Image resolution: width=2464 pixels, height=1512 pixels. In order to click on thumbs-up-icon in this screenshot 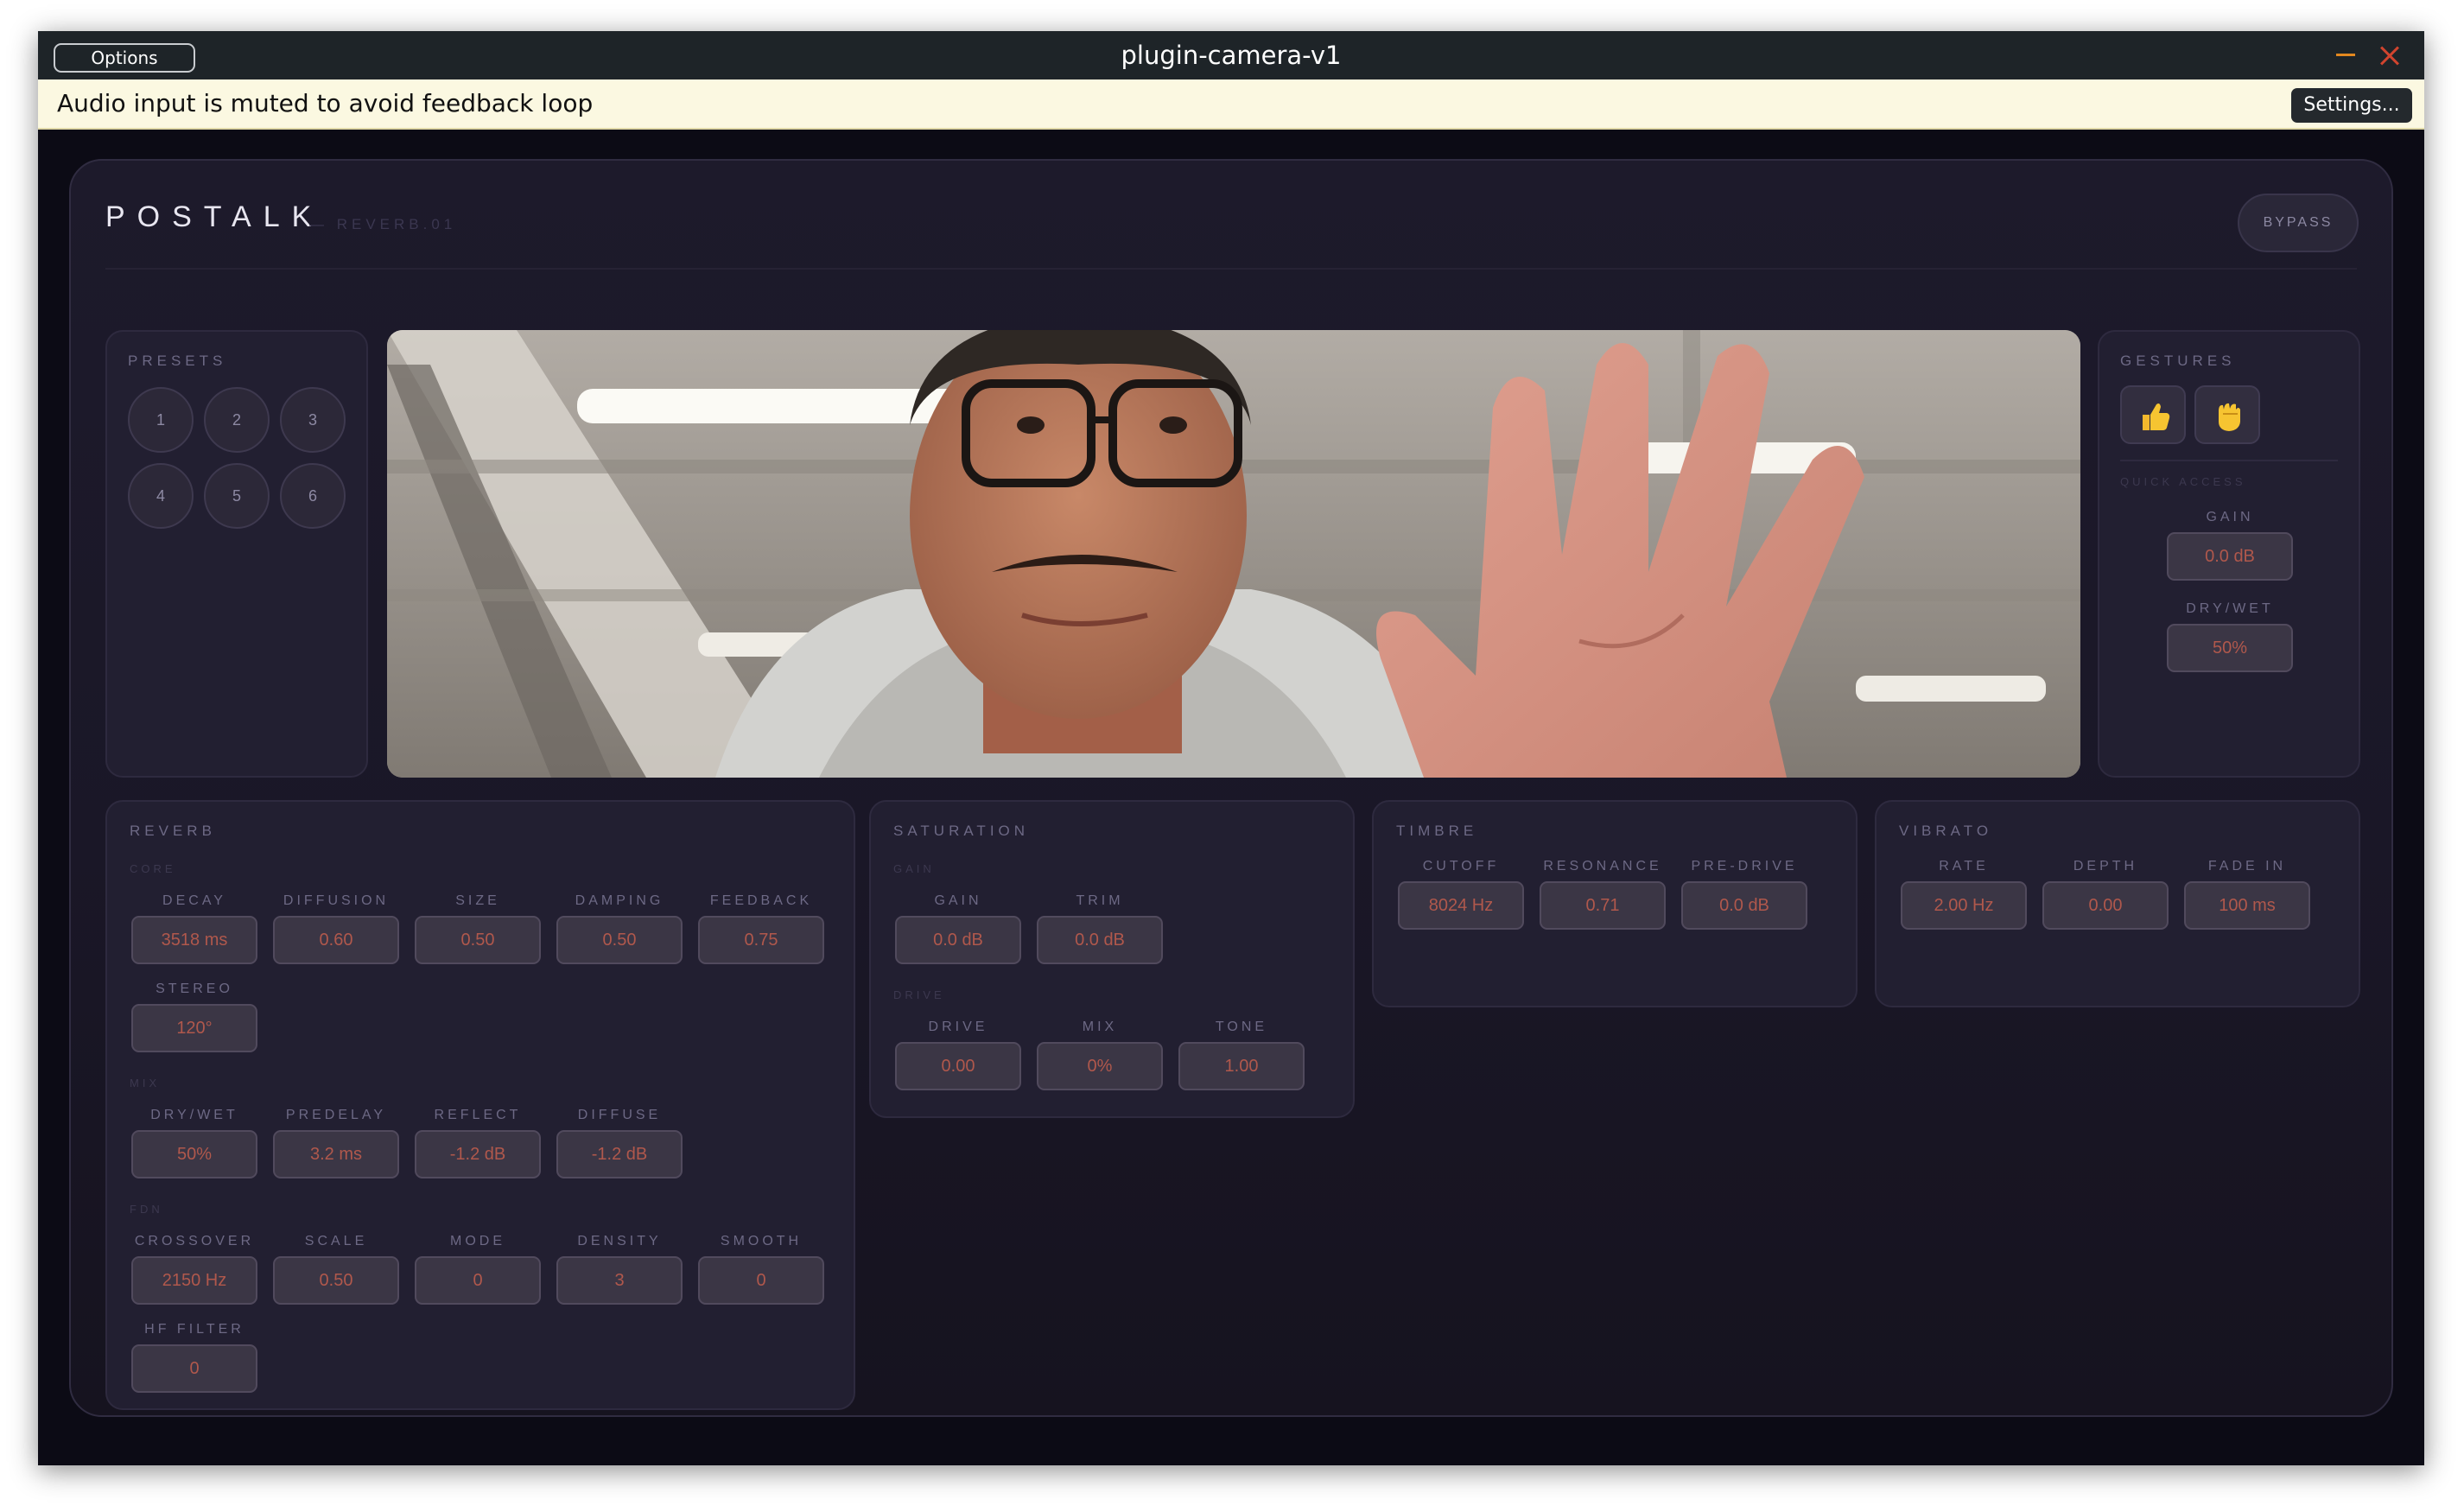, I will do `click(2157, 416)`.